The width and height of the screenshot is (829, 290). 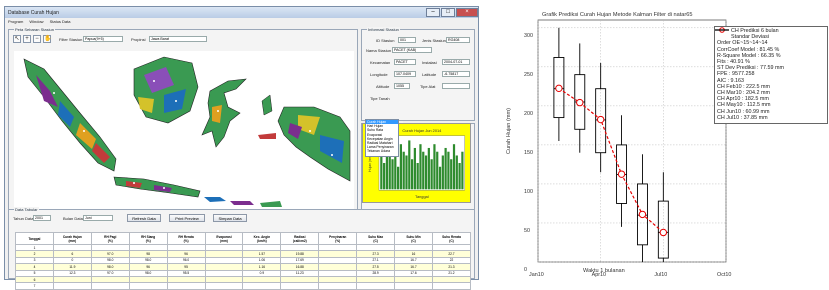 What do you see at coordinates (429, 62) in the screenshot?
I see `instalasi-label: Instalasi` at bounding box center [429, 62].